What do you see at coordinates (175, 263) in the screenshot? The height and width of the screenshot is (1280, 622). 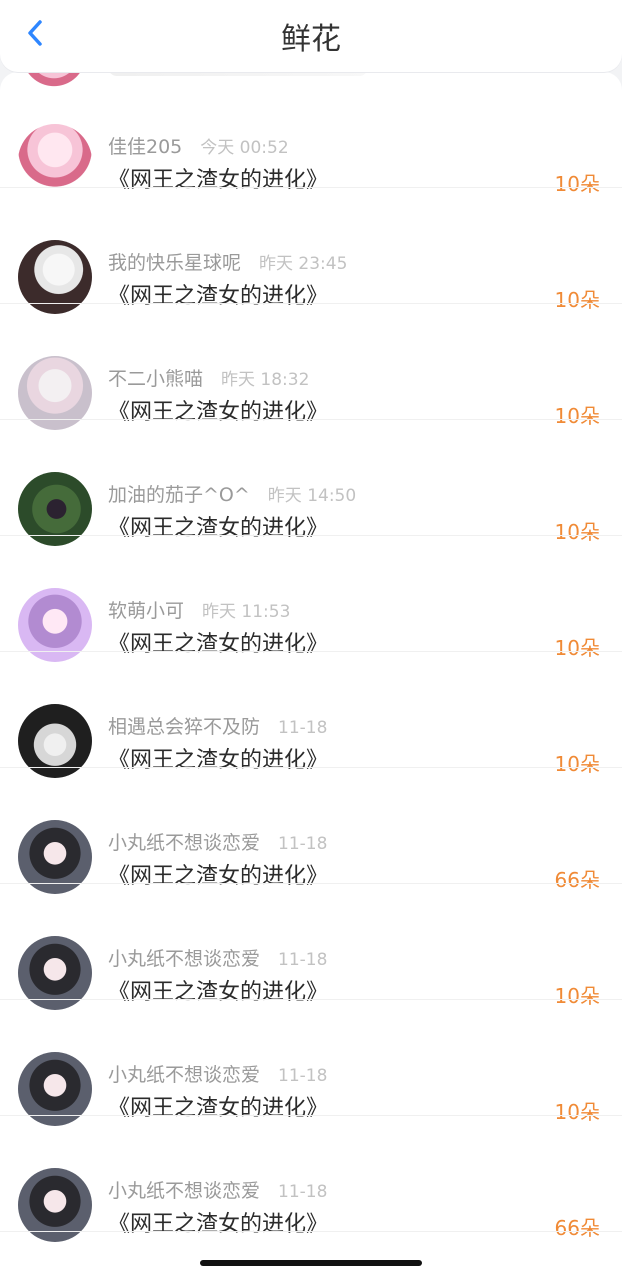 I see `sender-name: 我的快乐星球呢` at bounding box center [175, 263].